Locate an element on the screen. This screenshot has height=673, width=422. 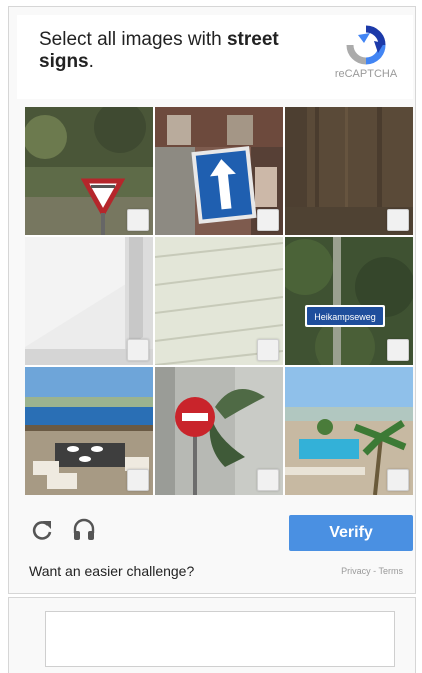
privacy-link: Privacy is located at coordinates (356, 571).